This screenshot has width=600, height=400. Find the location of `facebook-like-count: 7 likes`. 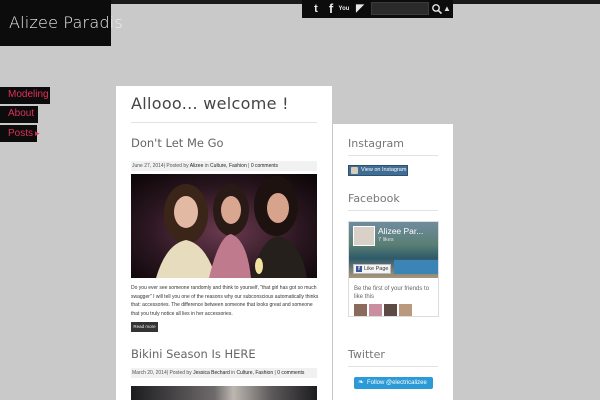

facebook-like-count: 7 likes is located at coordinates (386, 240).